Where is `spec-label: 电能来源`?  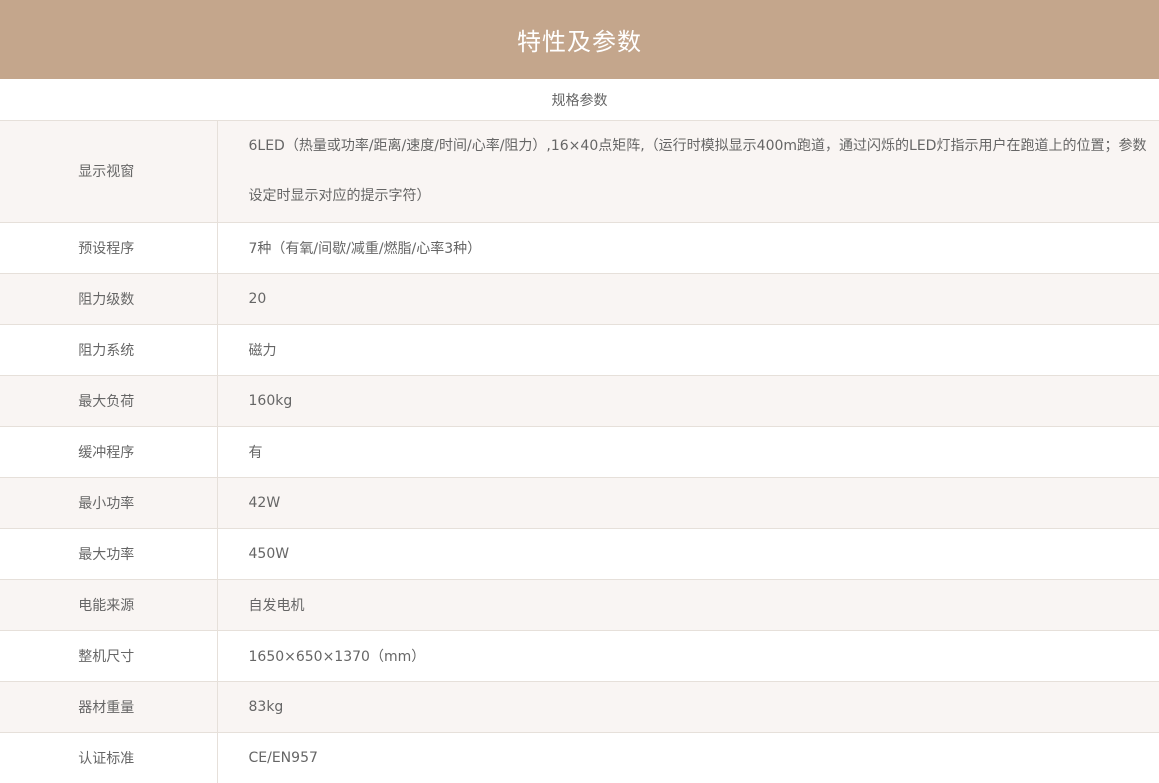 spec-label: 电能来源 is located at coordinates (109, 605).